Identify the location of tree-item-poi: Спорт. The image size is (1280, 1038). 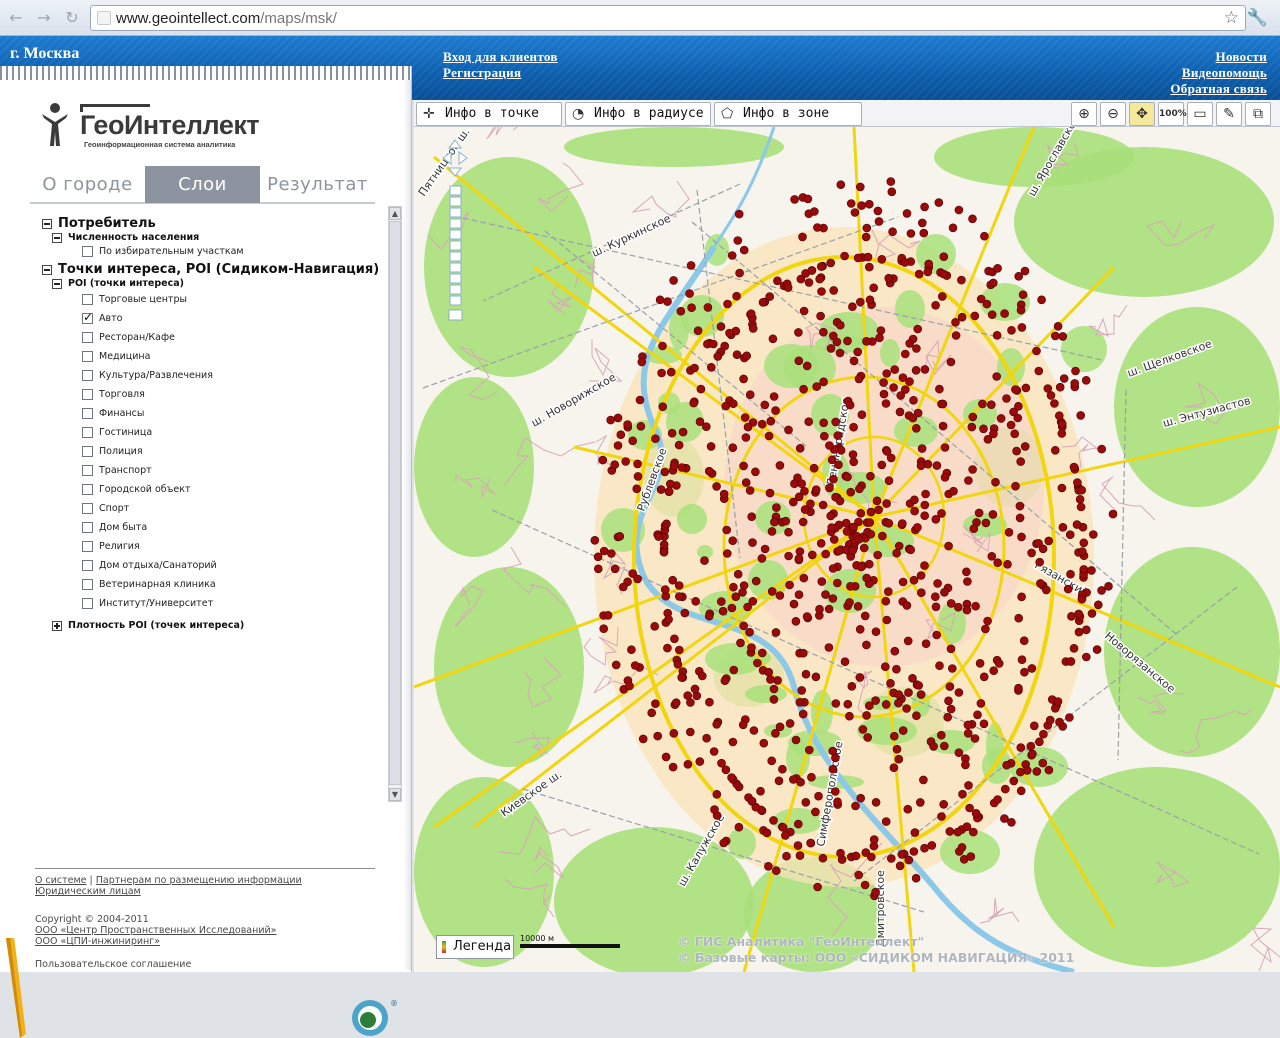
(105, 508).